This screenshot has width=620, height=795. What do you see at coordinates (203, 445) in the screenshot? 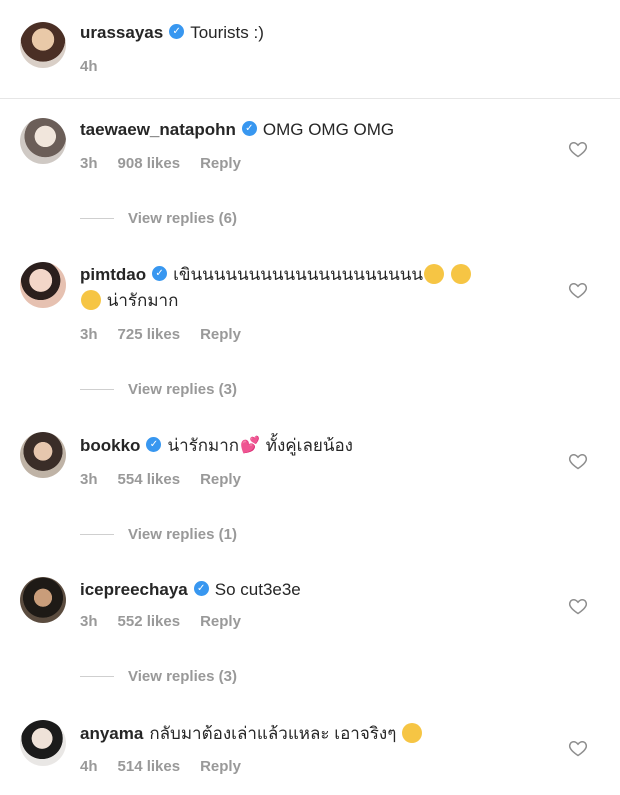
I see `comment-text: น่ารักมาก` at bounding box center [203, 445].